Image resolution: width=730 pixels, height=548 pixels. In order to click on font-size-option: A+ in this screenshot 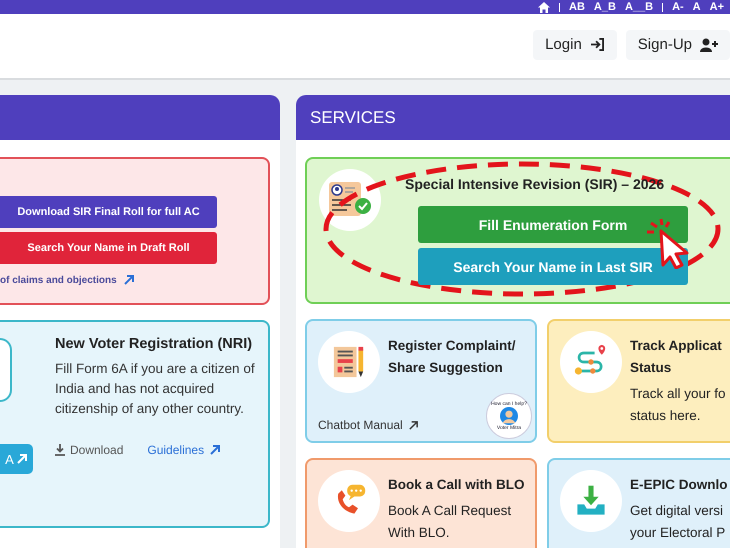, I will do `click(717, 7)`.